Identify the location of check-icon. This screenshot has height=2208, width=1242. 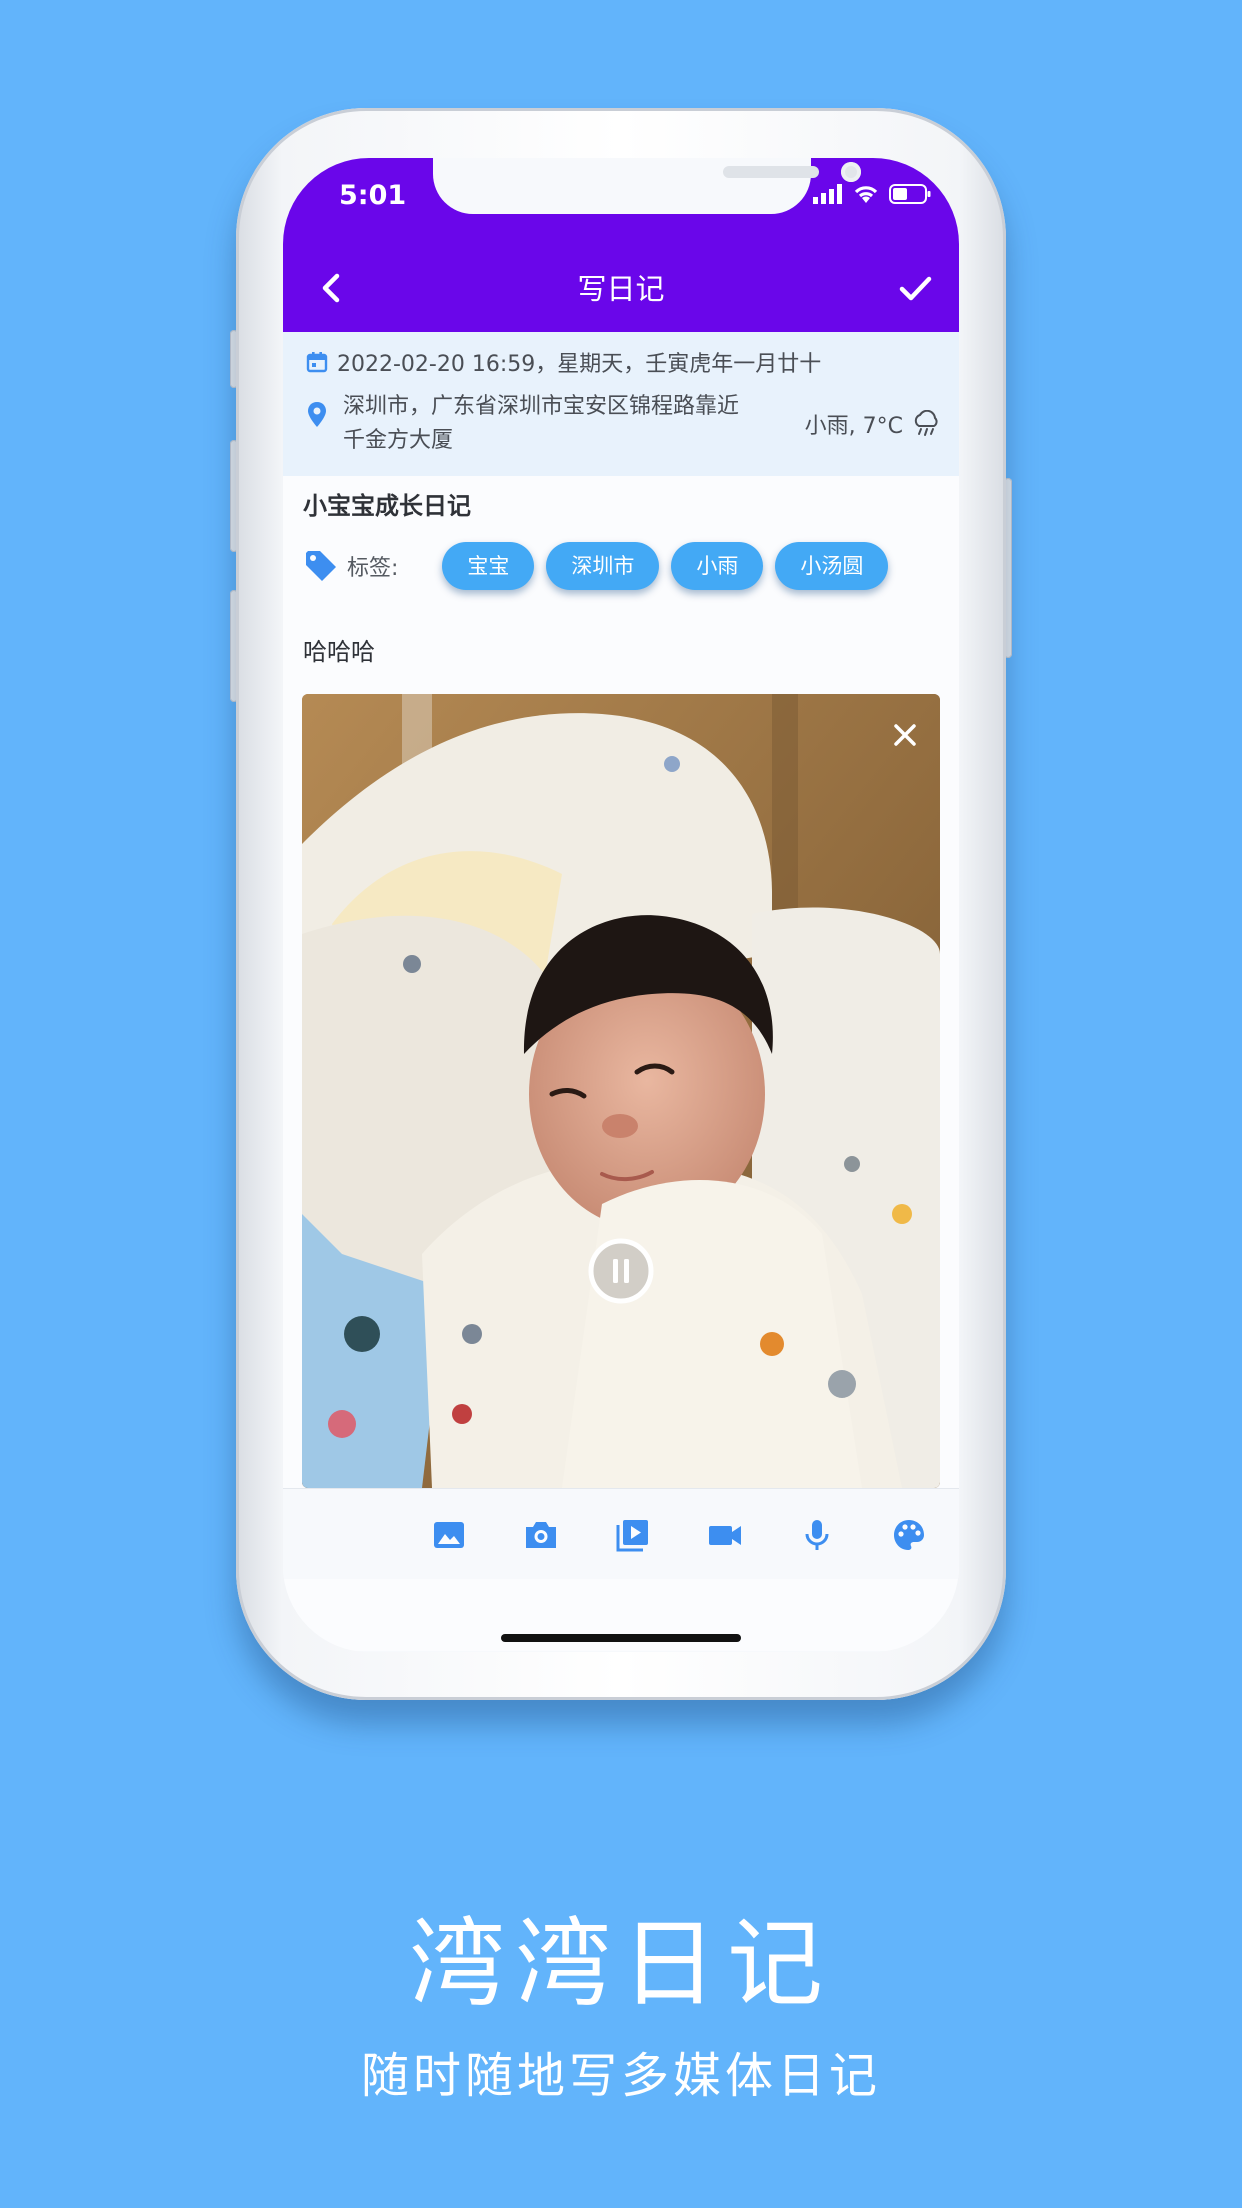
(915, 288).